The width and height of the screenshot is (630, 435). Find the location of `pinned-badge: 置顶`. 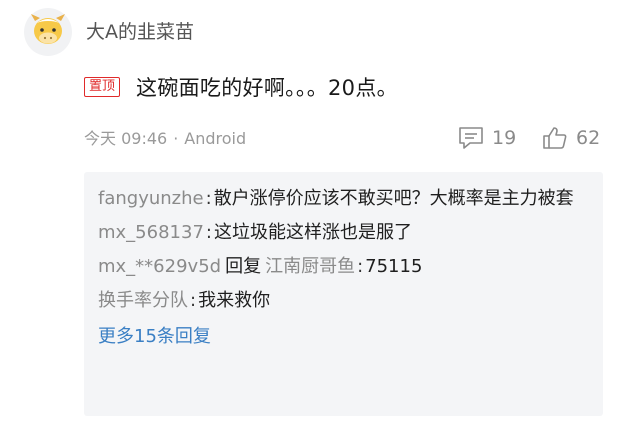

pinned-badge: 置顶 is located at coordinates (102, 87).